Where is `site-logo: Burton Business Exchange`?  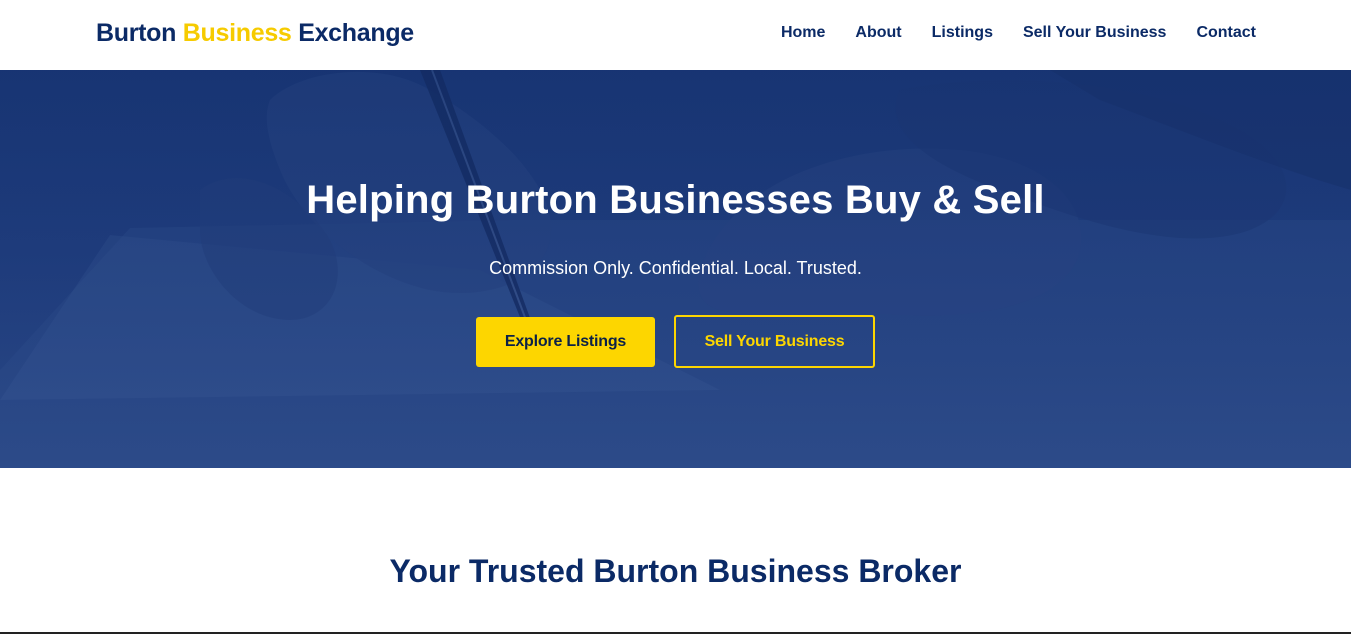 site-logo: Burton Business Exchange is located at coordinates (255, 33).